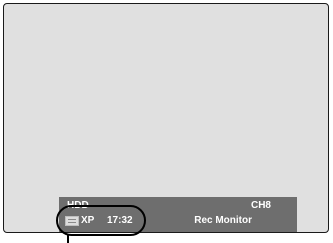  Describe the element at coordinates (101, 220) in the screenshot. I see `callout-oval` at that location.